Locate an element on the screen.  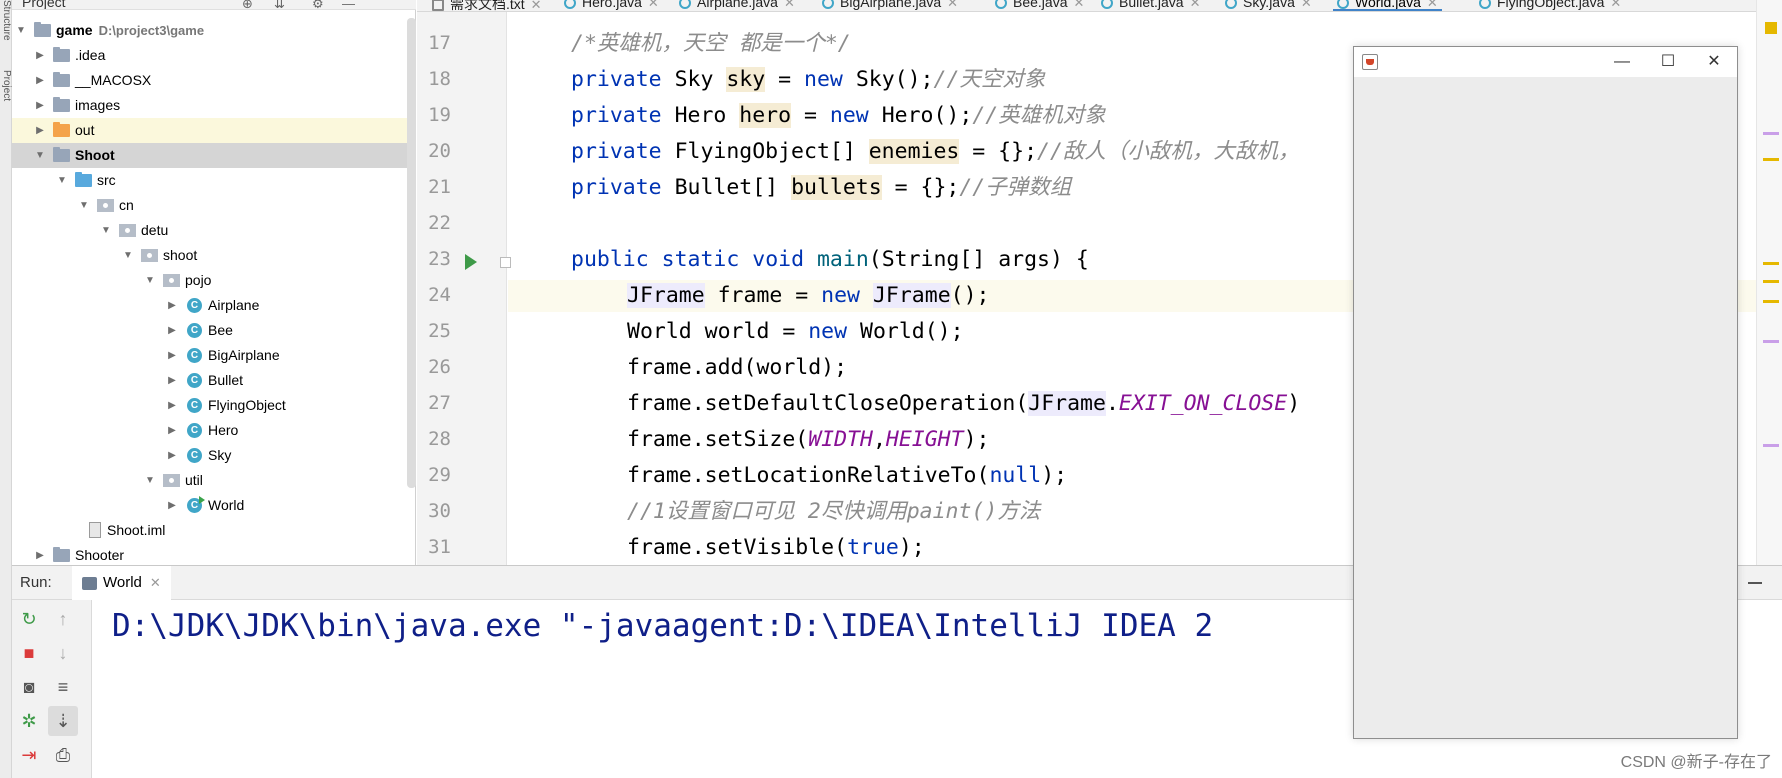
stop-icon: ■ is located at coordinates (29, 653).